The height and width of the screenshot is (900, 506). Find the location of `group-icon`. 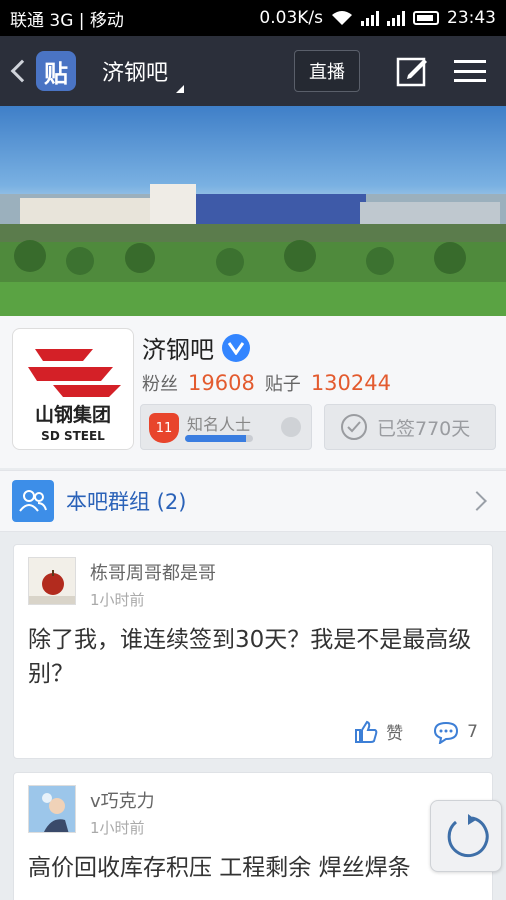

group-icon is located at coordinates (33, 501).